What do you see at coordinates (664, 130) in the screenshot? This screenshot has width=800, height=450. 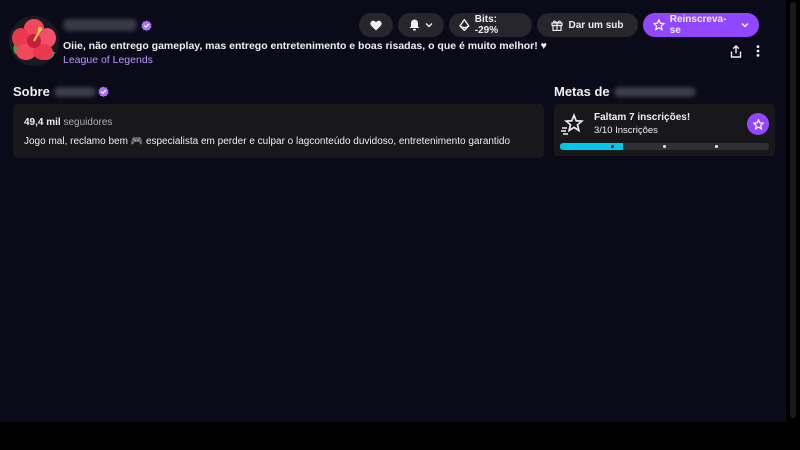 I see `sub-goal-card: Faltam 7 inscrições! 3/10 Inscrições` at bounding box center [664, 130].